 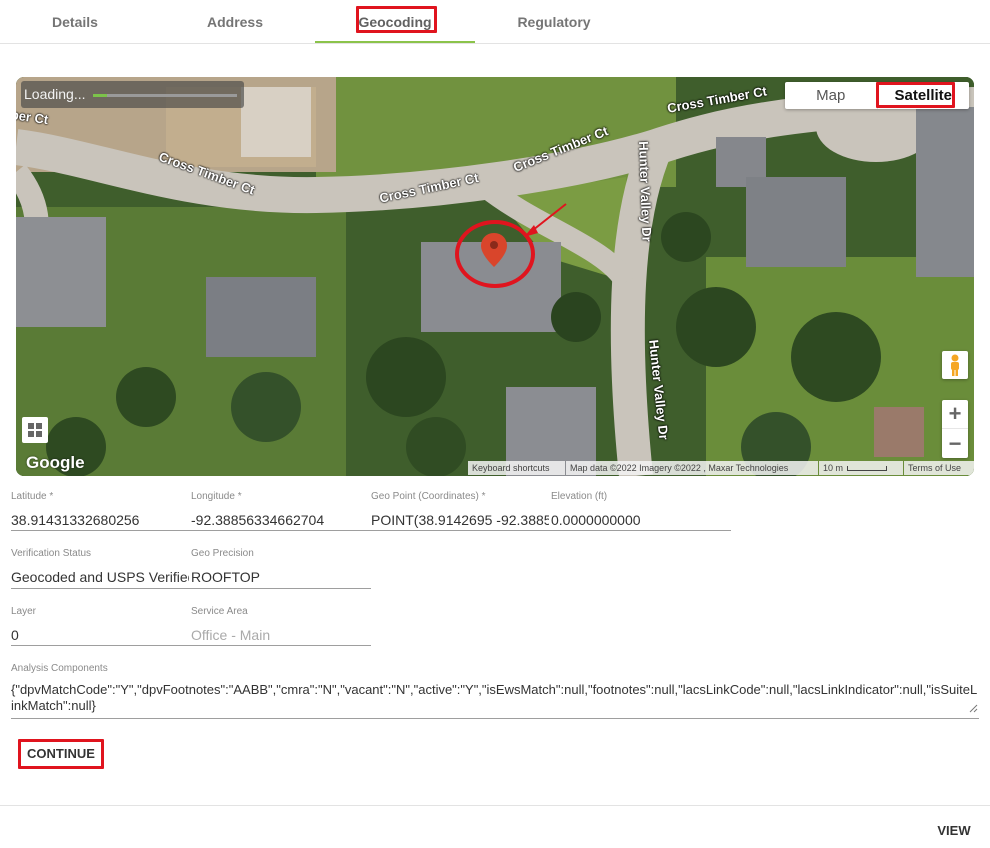 What do you see at coordinates (191, 645) in the screenshot?
I see `row3-underline` at bounding box center [191, 645].